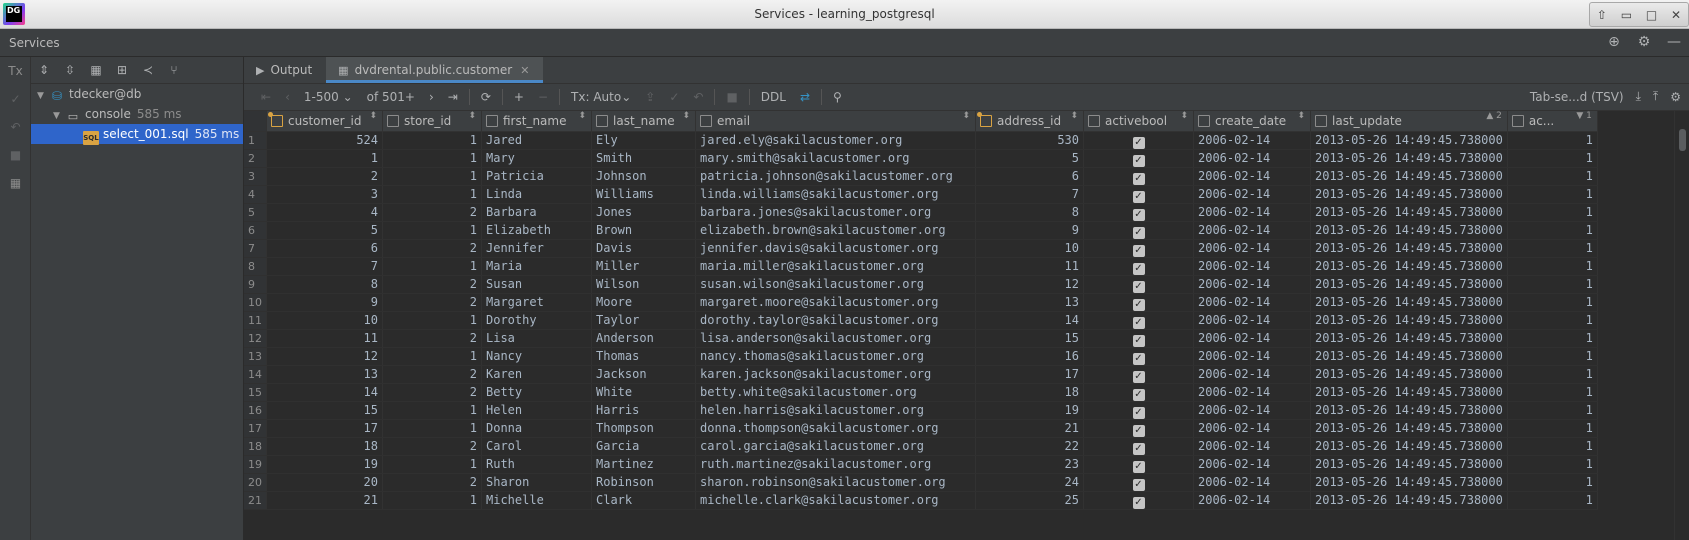 This screenshot has height=540, width=1689. What do you see at coordinates (1409, 121) in the screenshot?
I see `column-header-last-update: last_update ▲ 2` at bounding box center [1409, 121].